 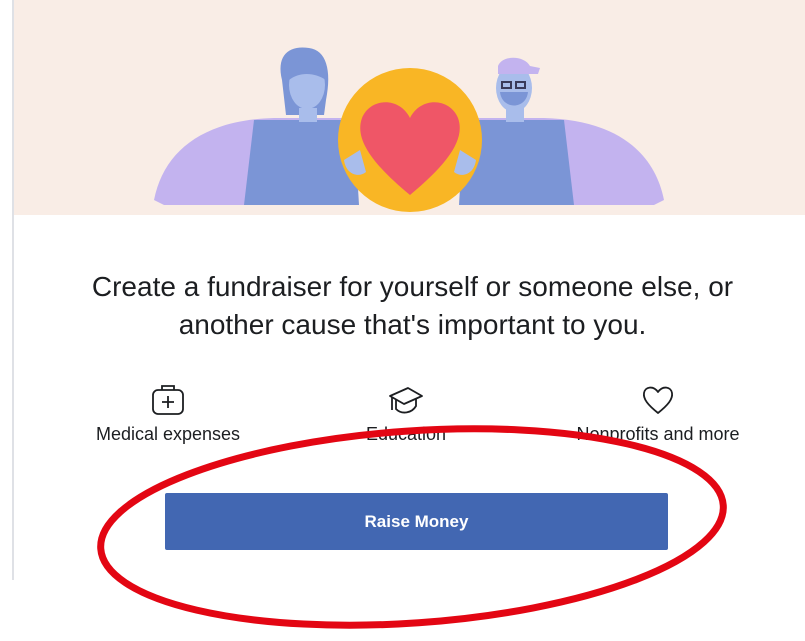 I want to click on medical-kit-icon, so click(x=168, y=400).